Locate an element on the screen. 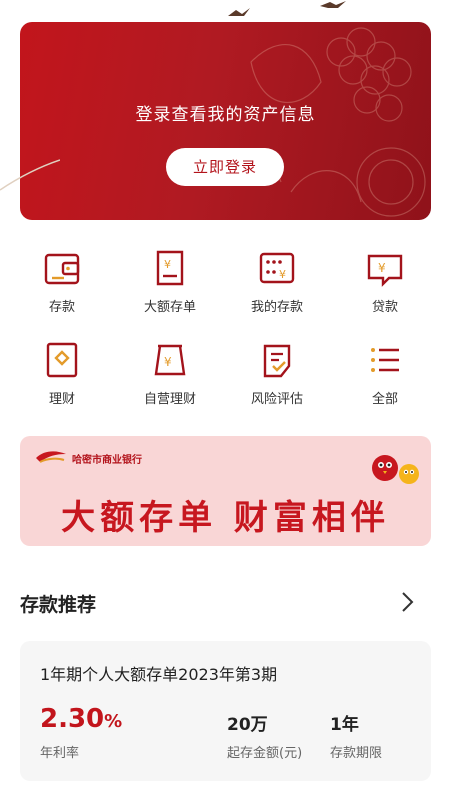  login-button: 立即登录 is located at coordinates (225, 167).